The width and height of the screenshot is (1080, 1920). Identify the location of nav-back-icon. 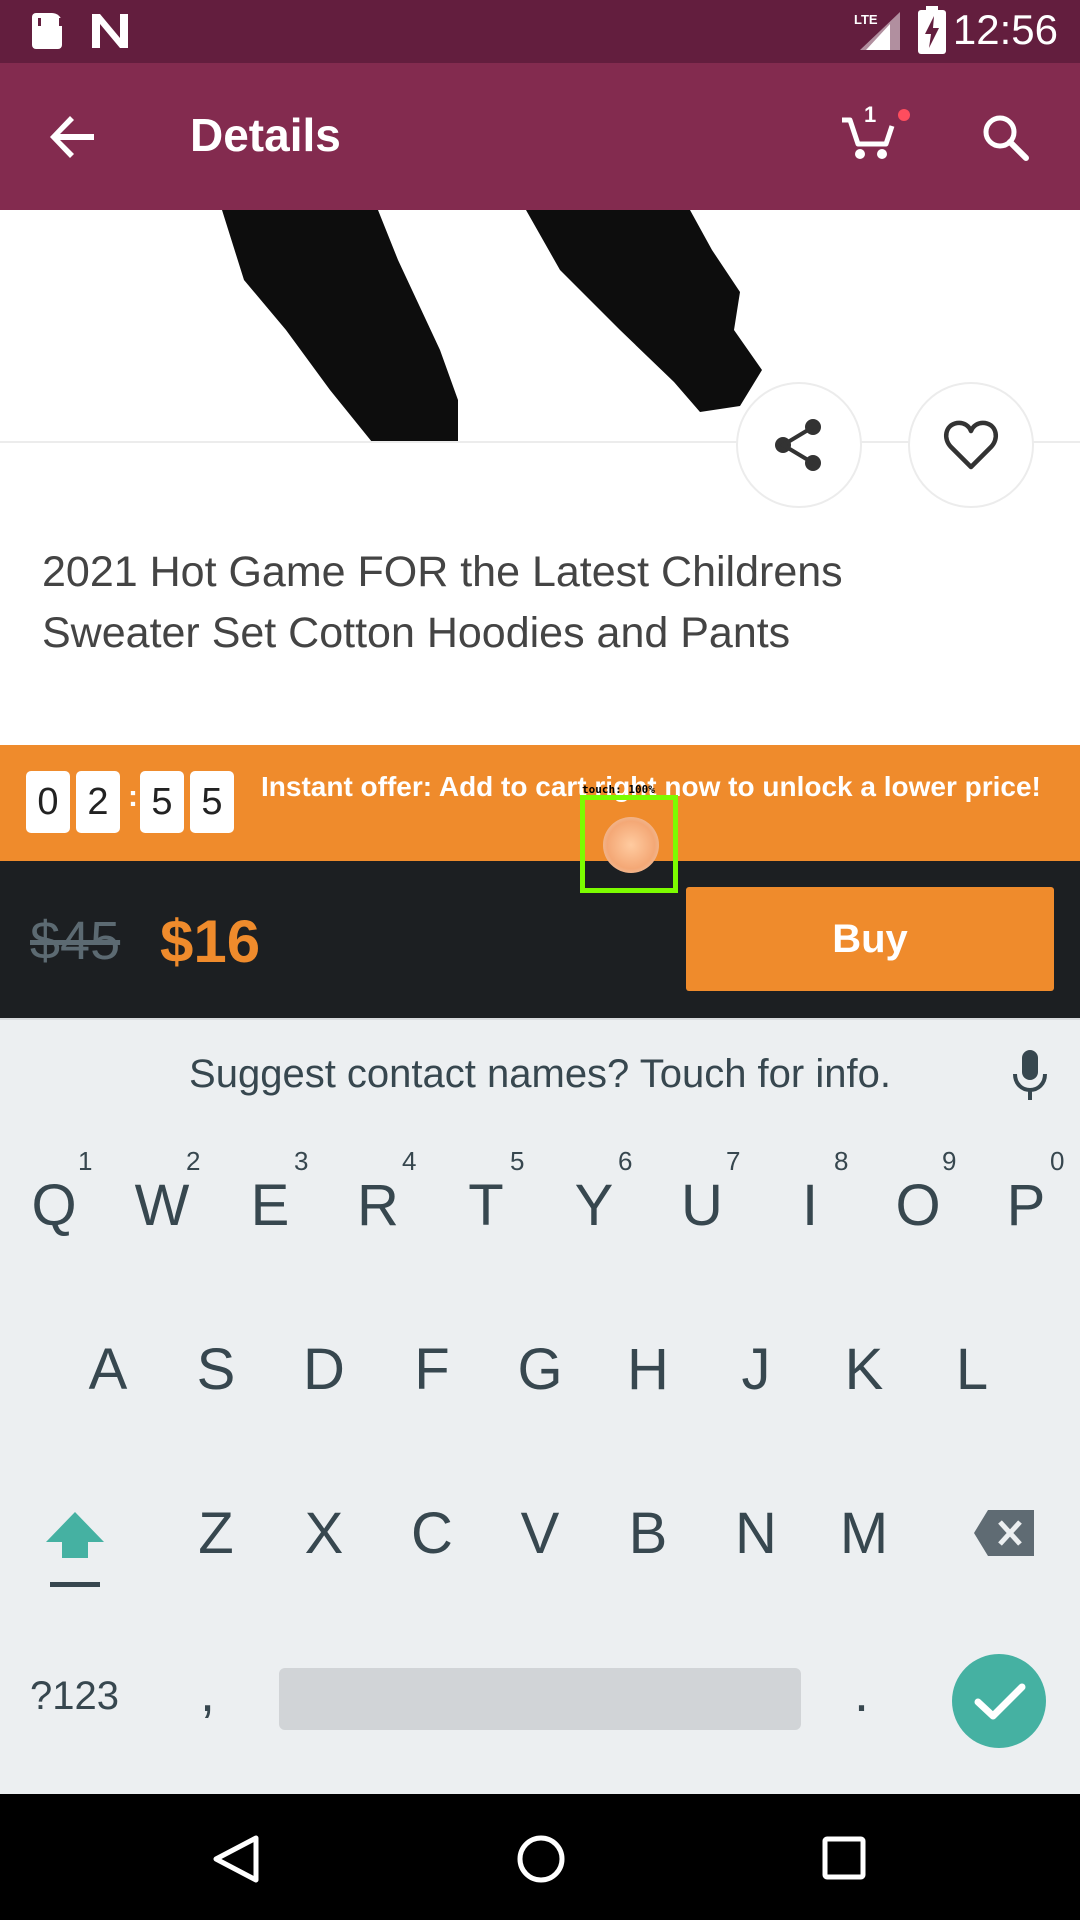
(236, 1859).